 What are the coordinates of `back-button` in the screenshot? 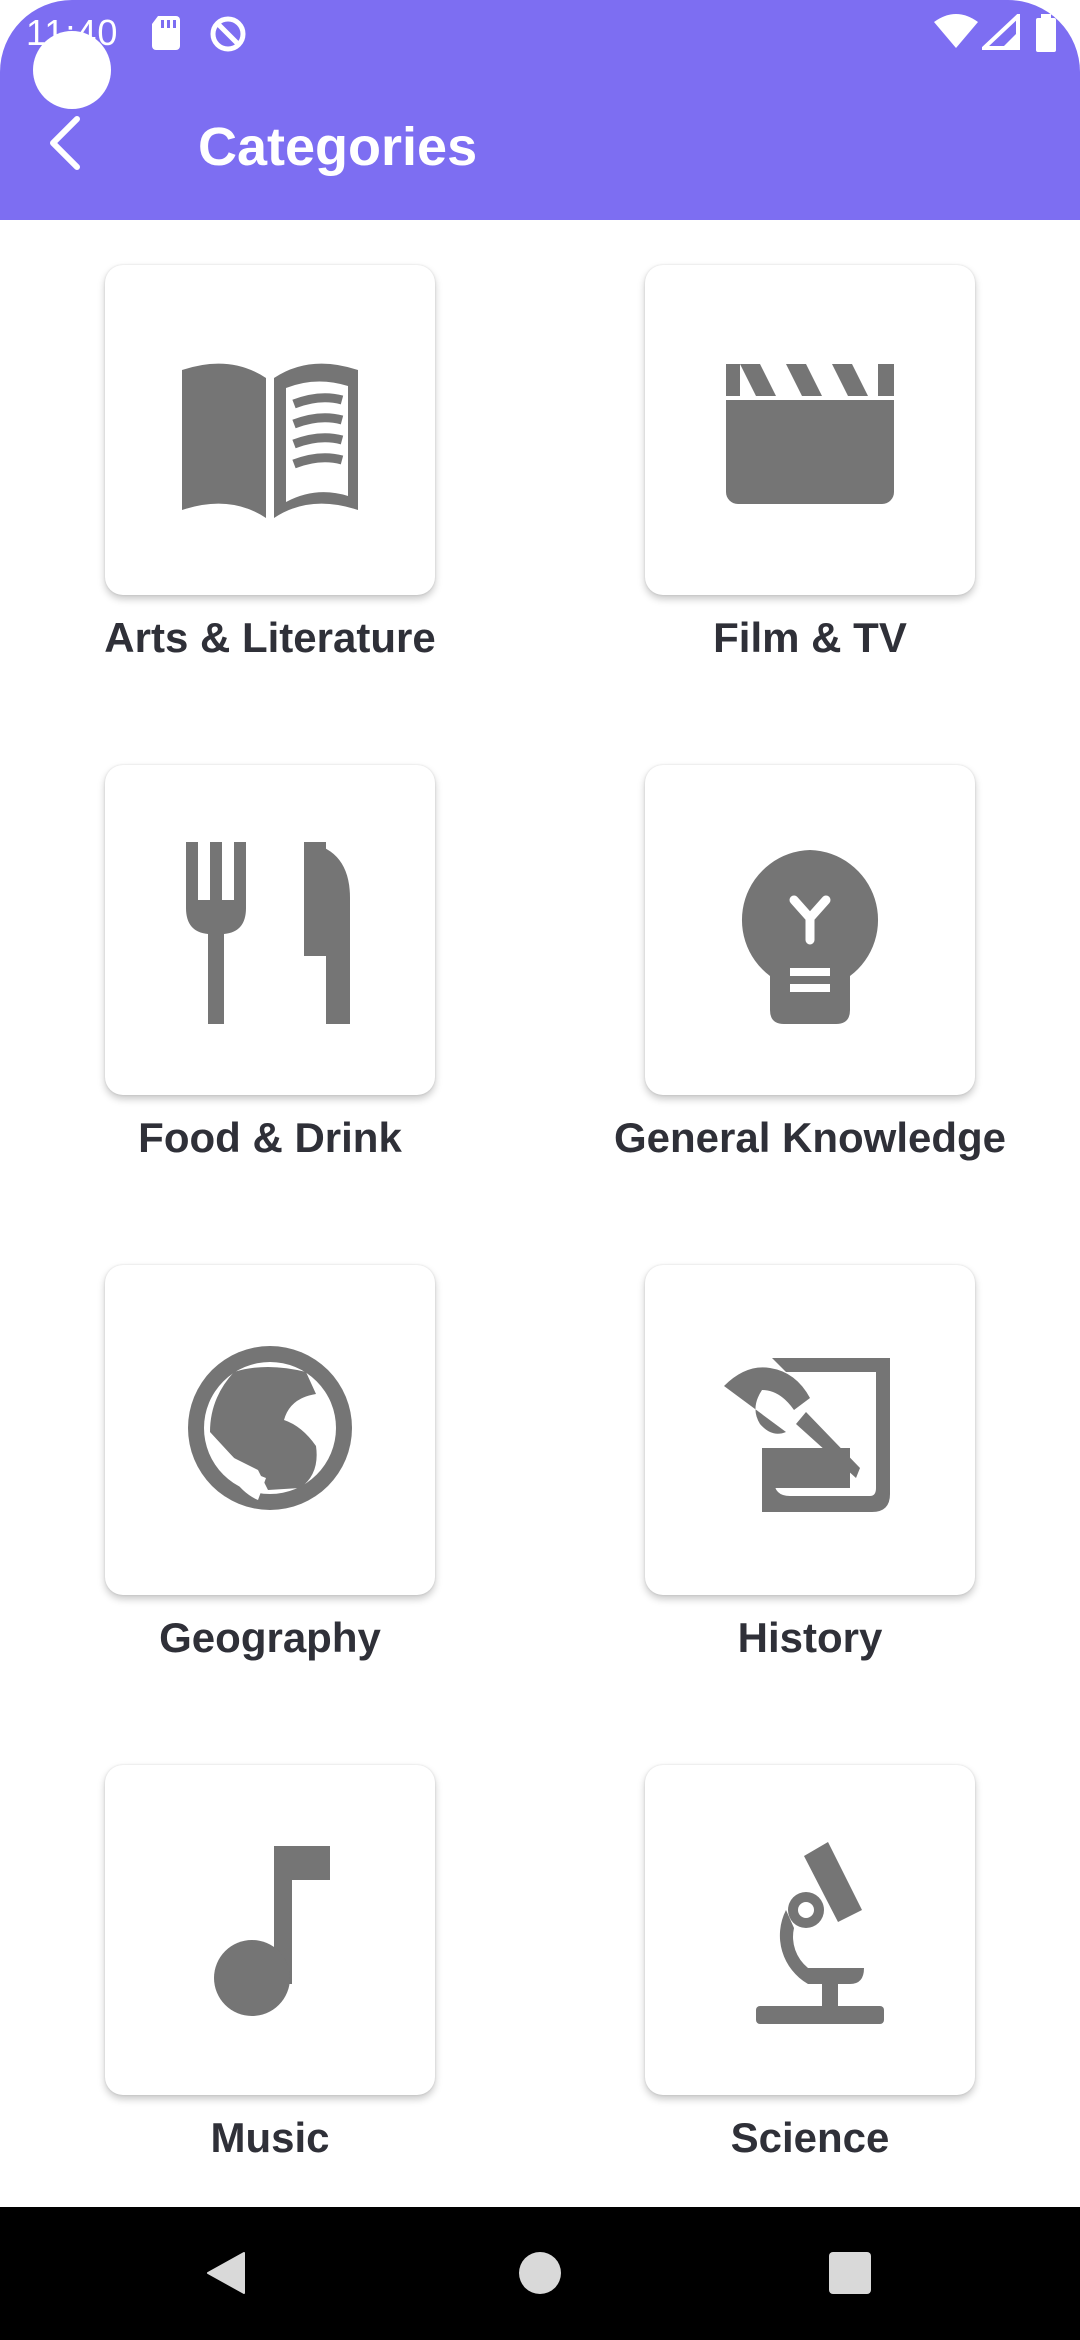 It's located at (65, 145).